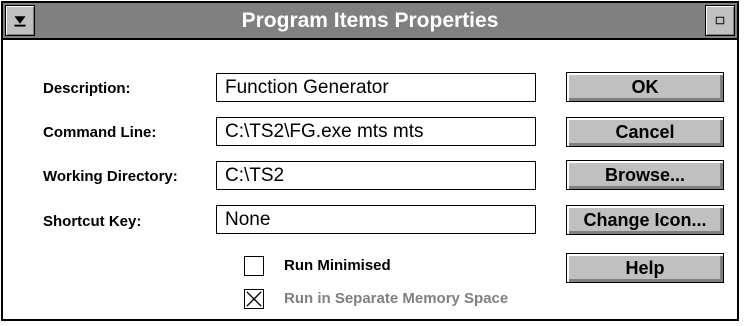  I want to click on working-directory-field: C:\TS2, so click(376, 175).